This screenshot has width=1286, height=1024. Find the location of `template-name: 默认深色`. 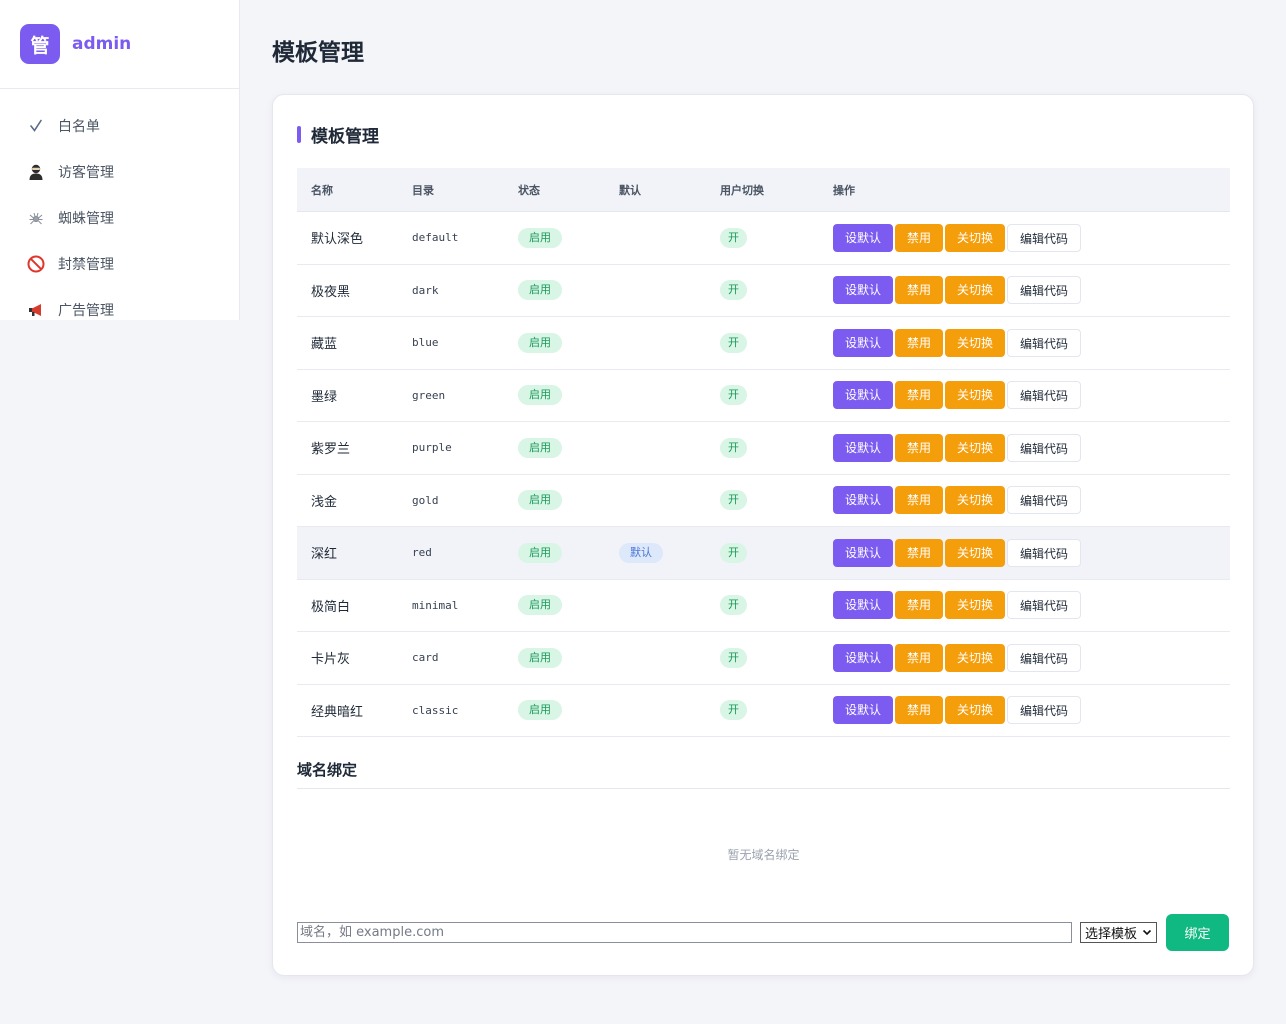

template-name: 默认深色 is located at coordinates (337, 240).